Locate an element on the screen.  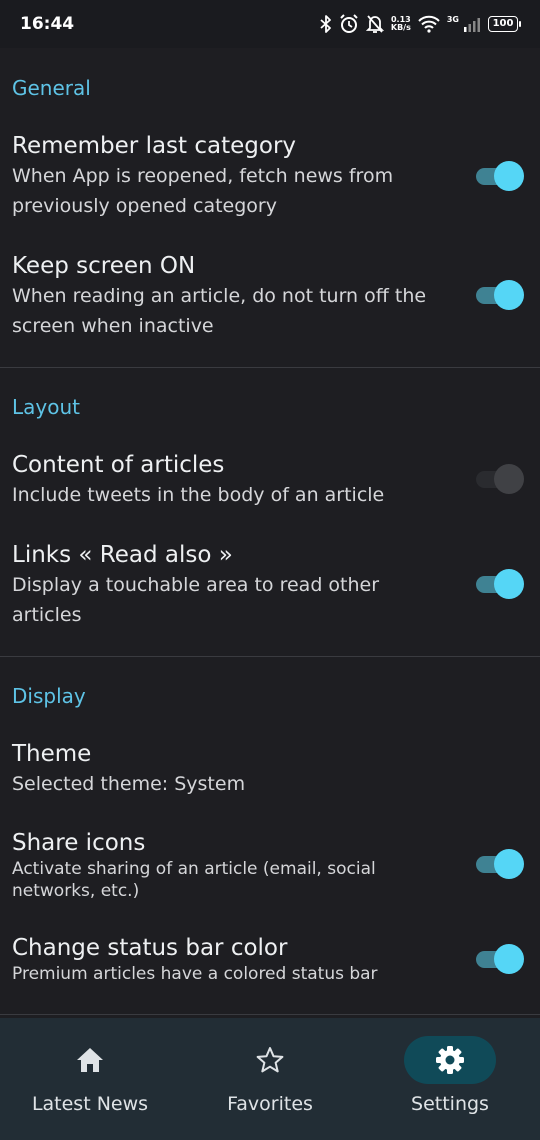
signal-icon is located at coordinates (472, 24).